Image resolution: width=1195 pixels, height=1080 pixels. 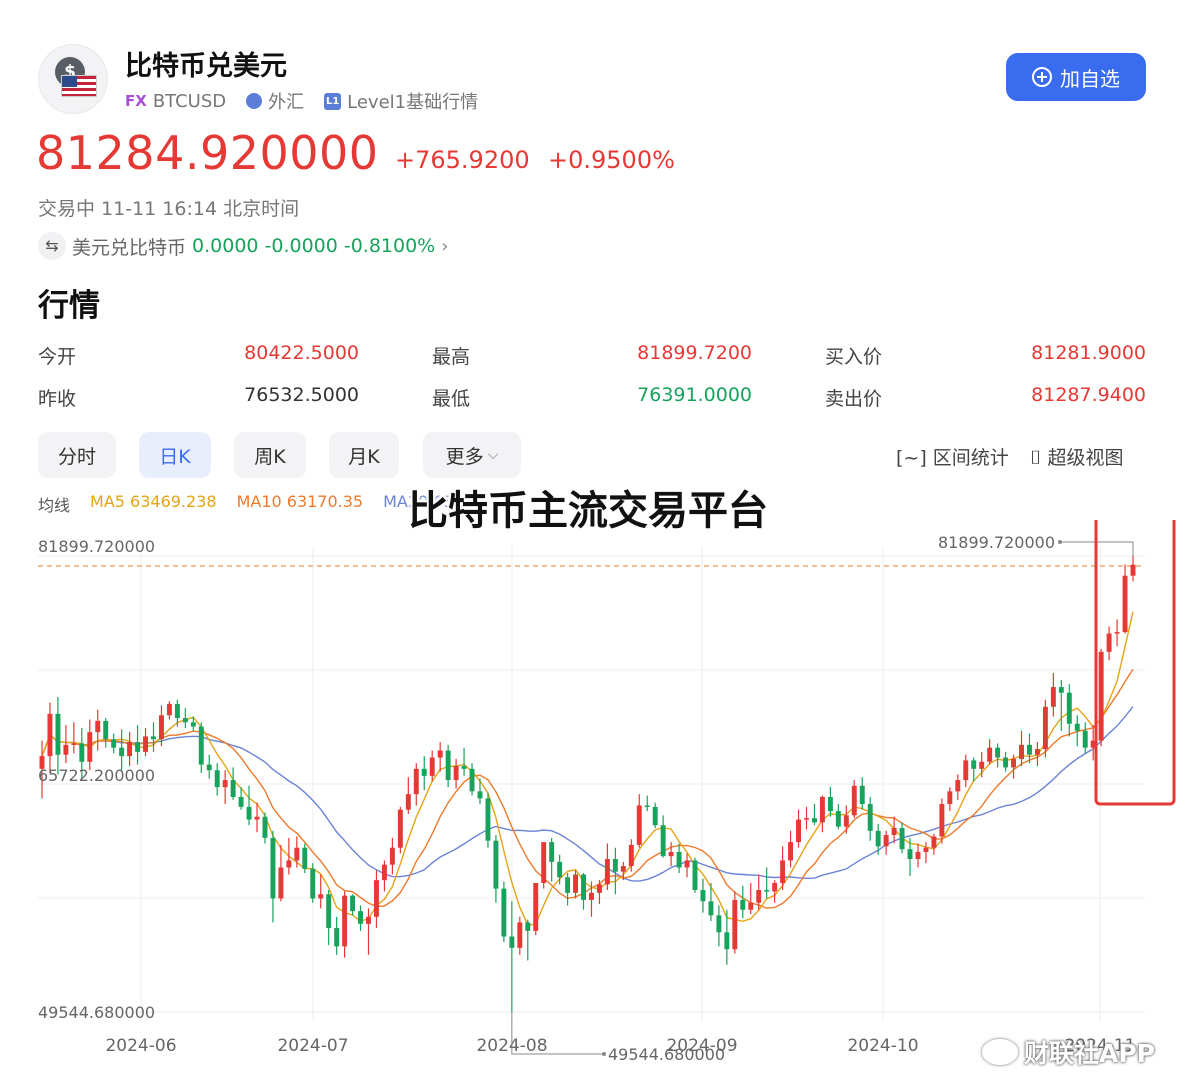 What do you see at coordinates (472, 455) in the screenshot?
I see `tab-more: 更多 ⌵` at bounding box center [472, 455].